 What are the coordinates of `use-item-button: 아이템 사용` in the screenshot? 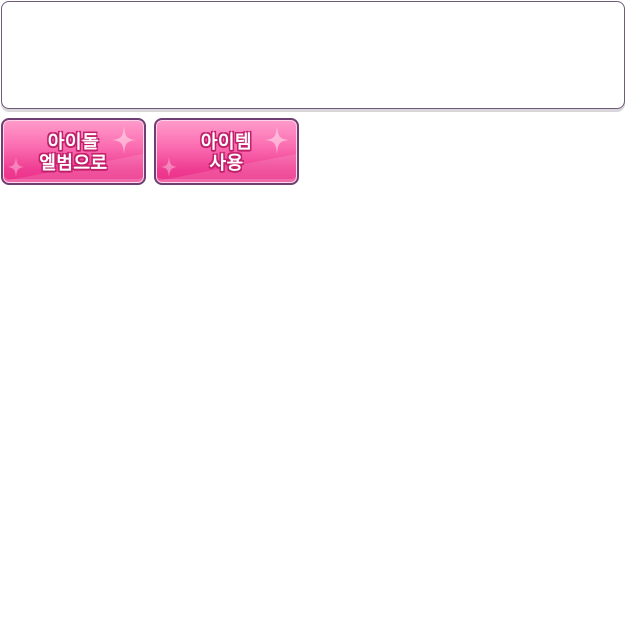 It's located at (226, 151).